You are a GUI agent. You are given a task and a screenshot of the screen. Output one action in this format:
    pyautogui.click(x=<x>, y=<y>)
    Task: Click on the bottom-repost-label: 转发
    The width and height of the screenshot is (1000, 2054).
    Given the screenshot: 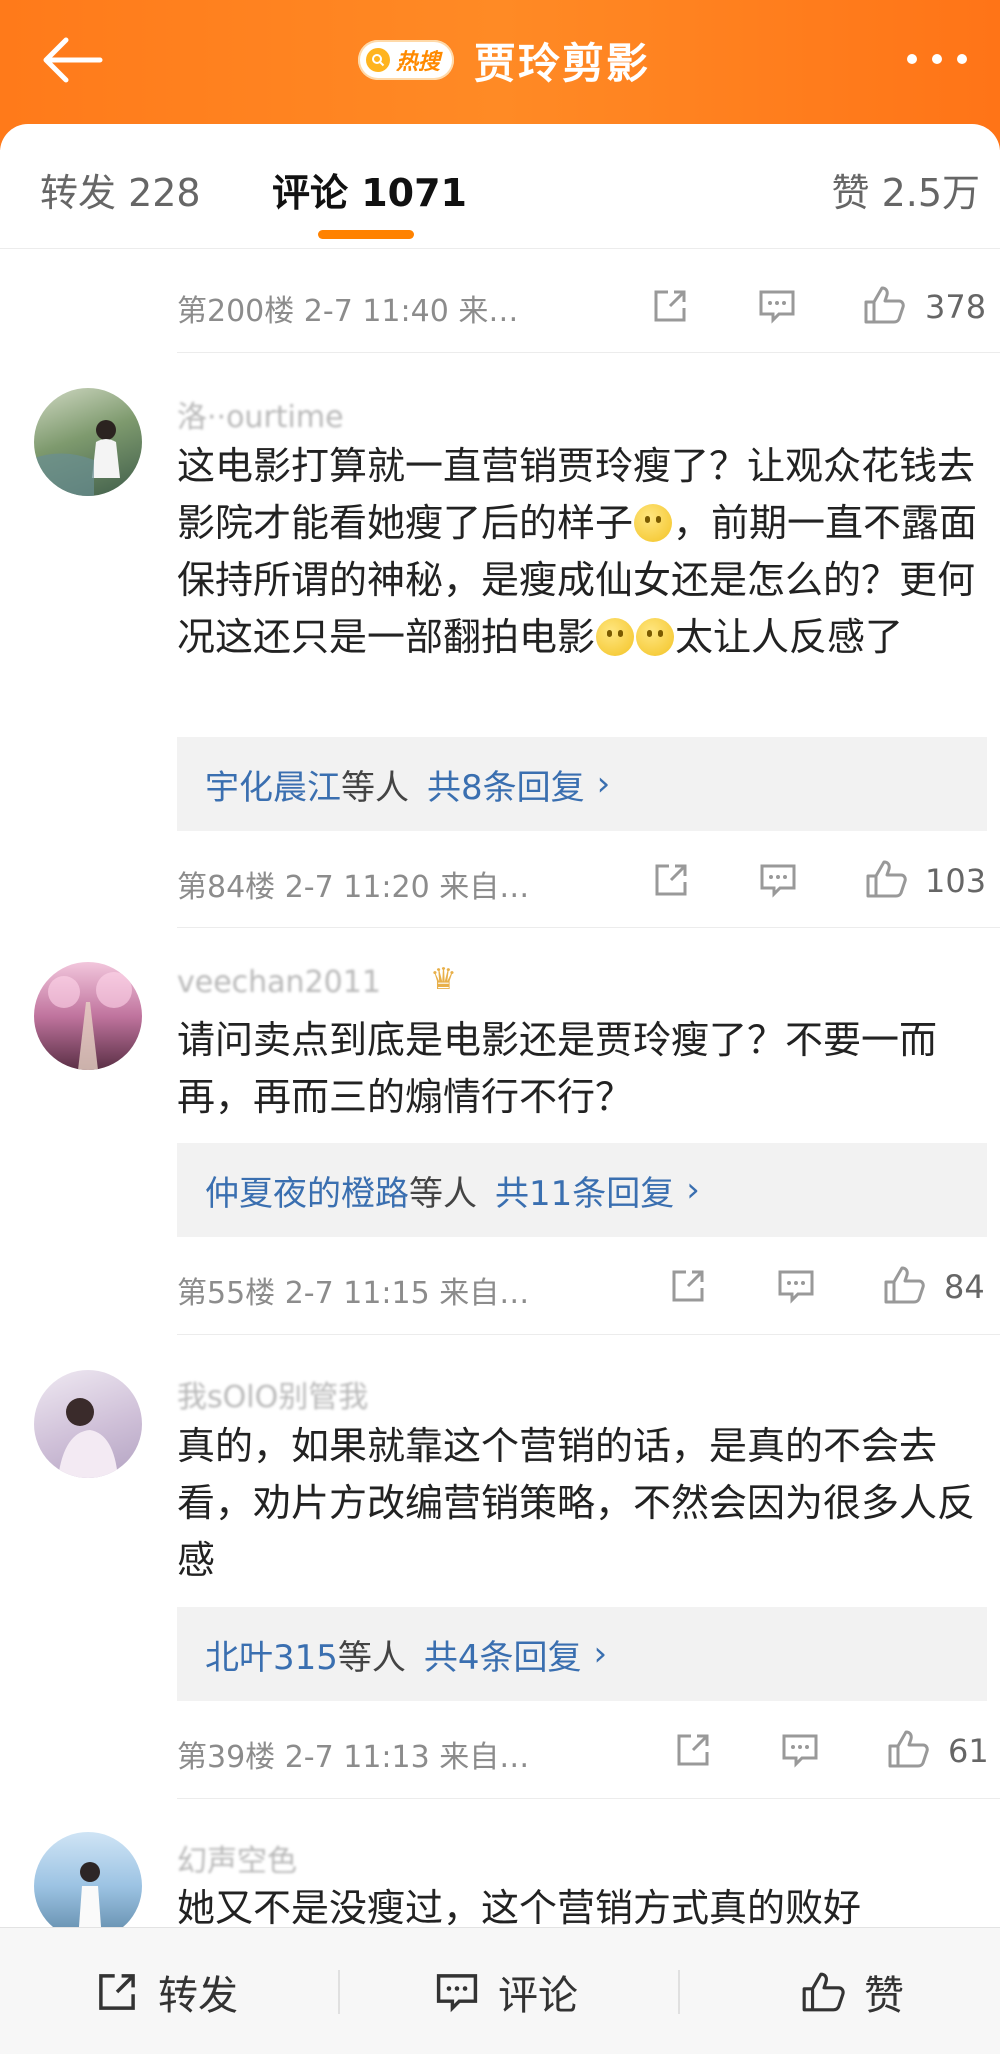 What is the action you would take?
    pyautogui.click(x=198, y=1996)
    